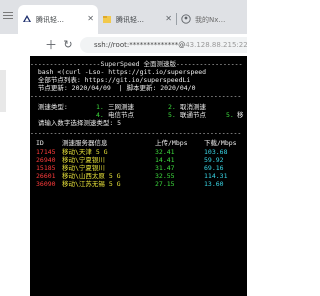 Image resolution: width=320 pixels, height=296 pixels. What do you see at coordinates (40, 143) in the screenshot?
I see `header-id: ID` at bounding box center [40, 143].